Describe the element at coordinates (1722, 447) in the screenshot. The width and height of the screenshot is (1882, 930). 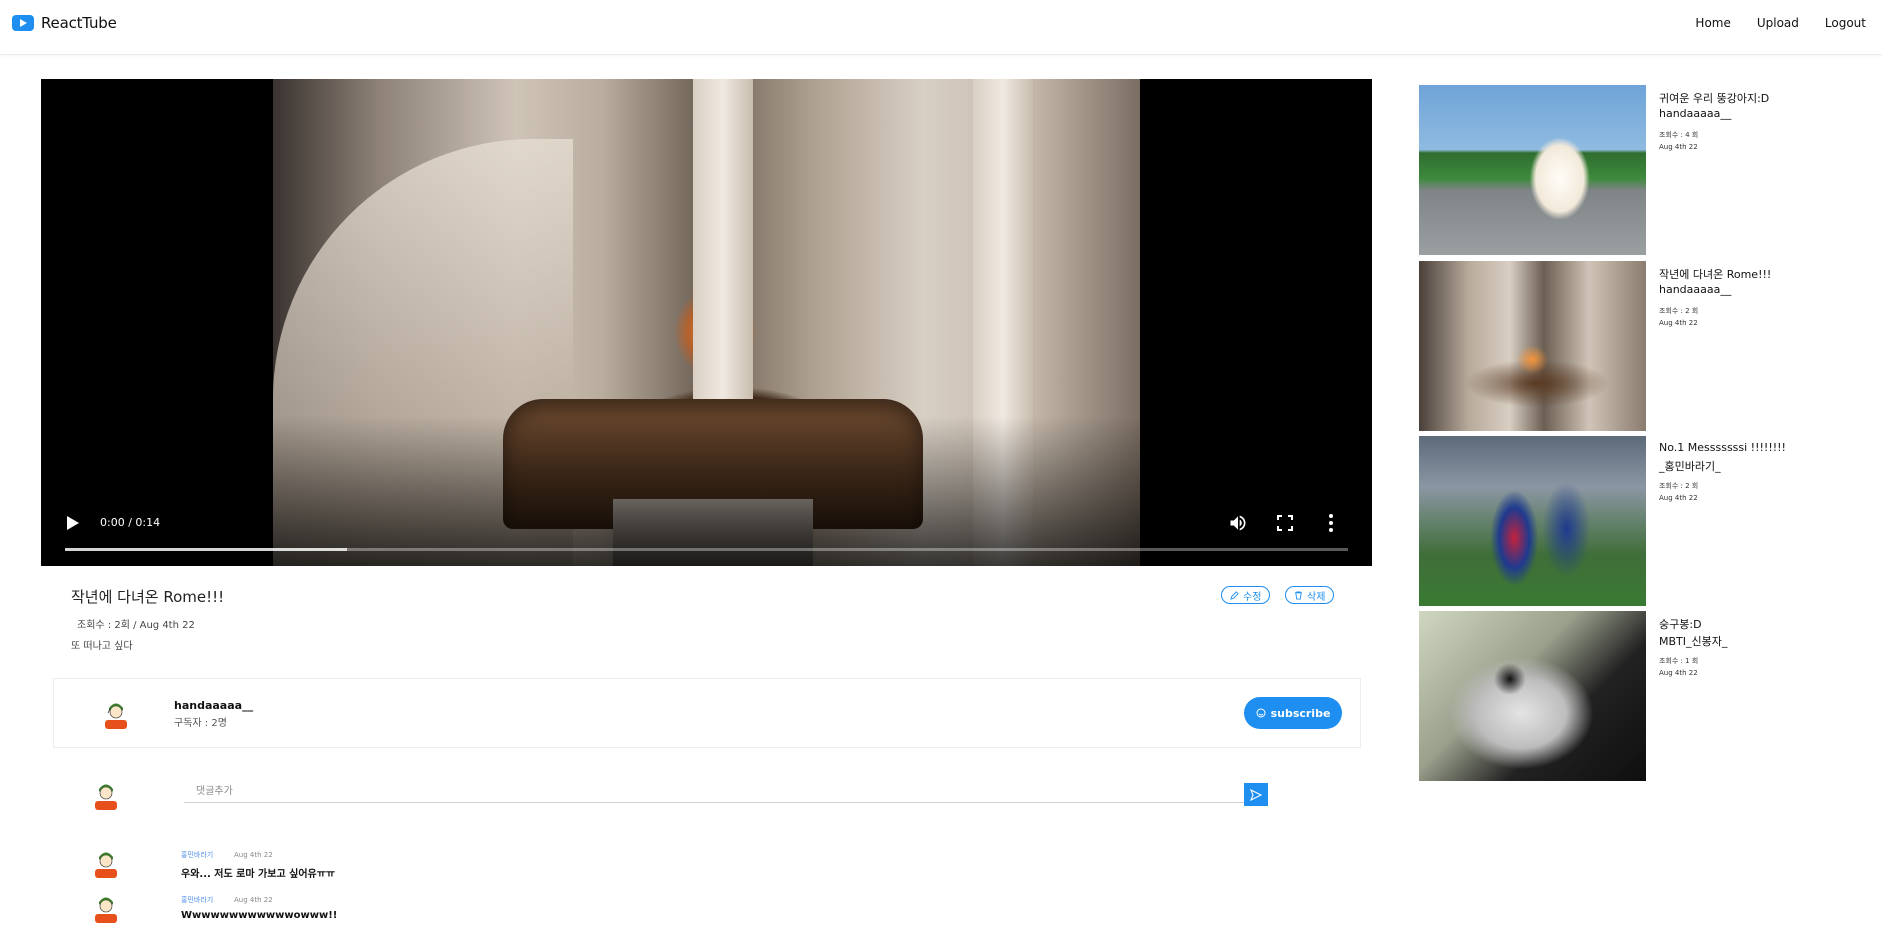
I see `related-video-title: No.1 Messsssssi !!!!!!!!` at that location.